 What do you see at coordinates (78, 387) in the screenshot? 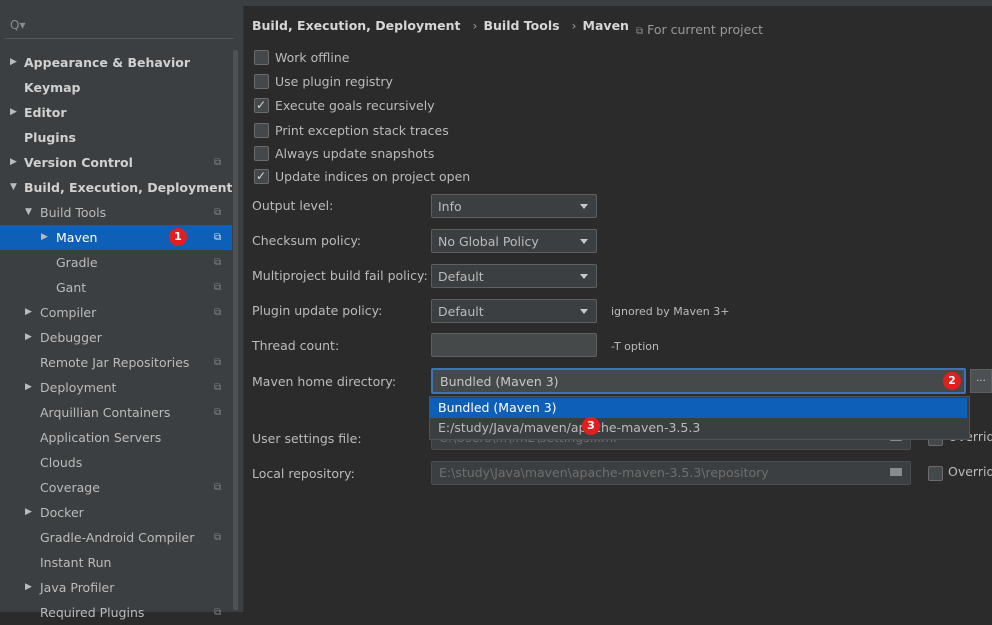
I see `sidebar-item-label: Deployment` at bounding box center [78, 387].